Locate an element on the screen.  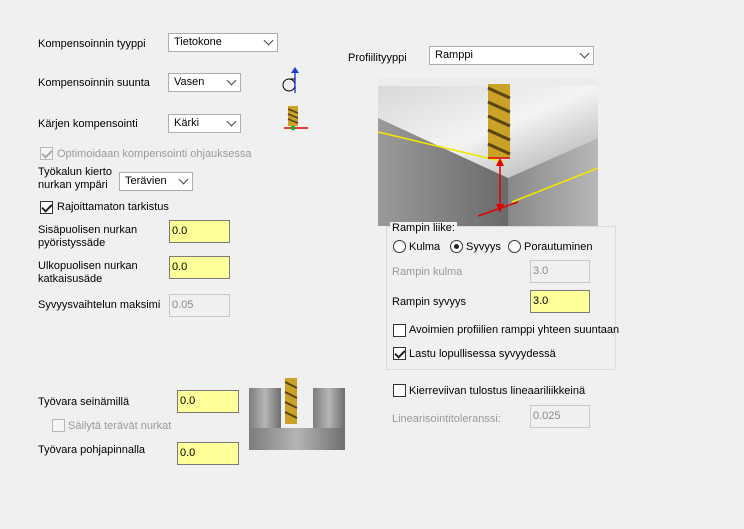
wall-stock-label: Työvara seinämillä is located at coordinates (84, 402).